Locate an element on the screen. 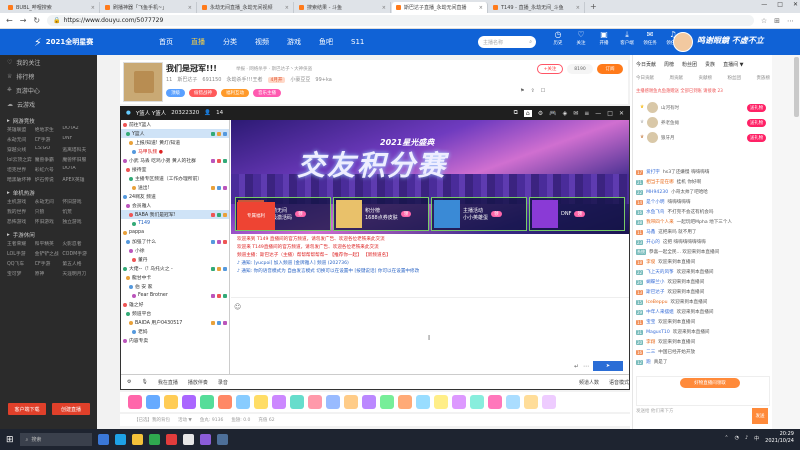 The width and height of the screenshot is (800, 450). channel-tree-item: 24啊友 频道 is located at coordinates (175, 196).